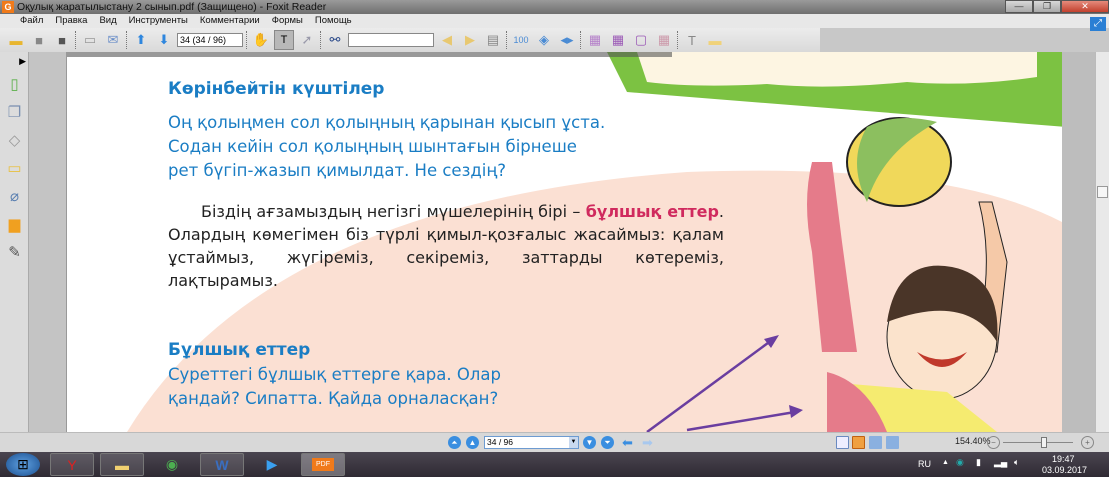 The height and width of the screenshot is (477, 1109). Describe the element at coordinates (14, 168) in the screenshot. I see `comments-icon: ▭` at that location.